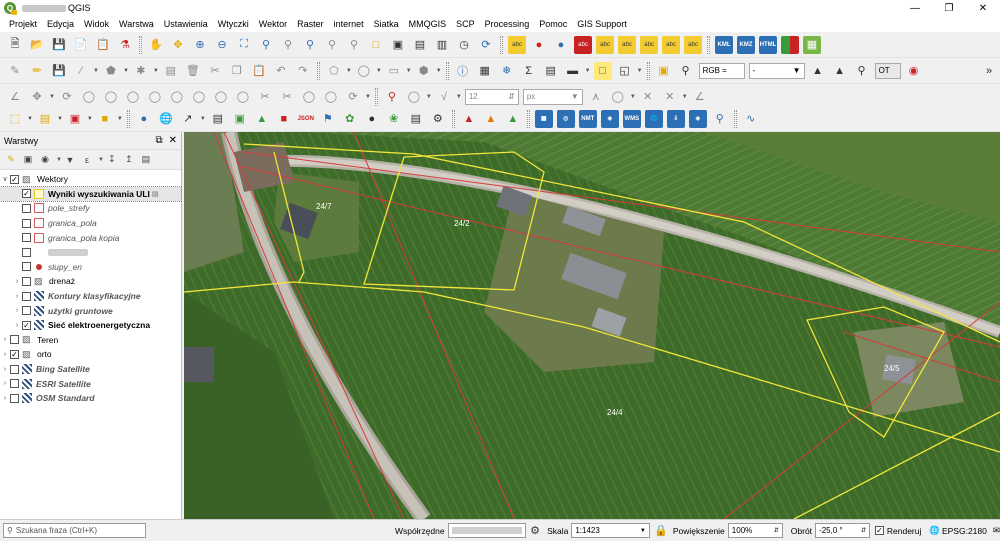  Describe the element at coordinates (464, 45) in the screenshot. I see `temporal-controller-icon: ◷` at that location.